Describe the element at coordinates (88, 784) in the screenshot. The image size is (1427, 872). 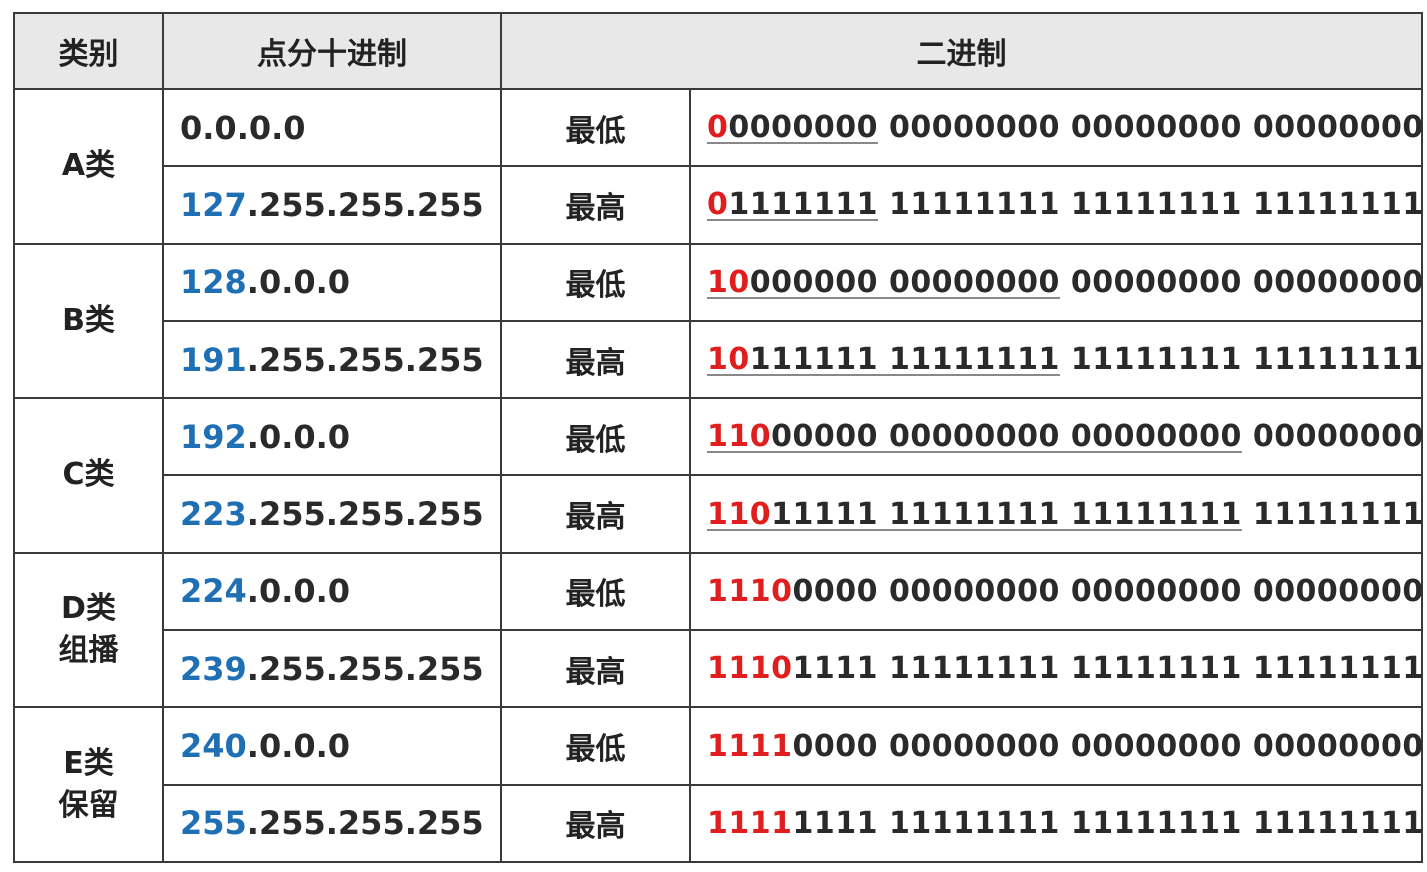
I see `class-label-cell: E类保留` at that location.